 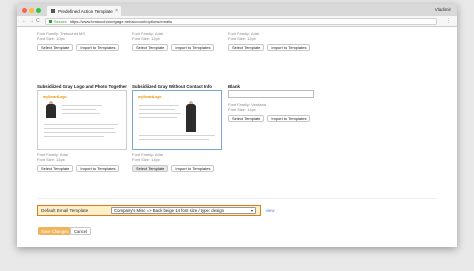 What do you see at coordinates (24, 21) in the screenshot?
I see `back-arrow-icon: ←` at bounding box center [24, 21].